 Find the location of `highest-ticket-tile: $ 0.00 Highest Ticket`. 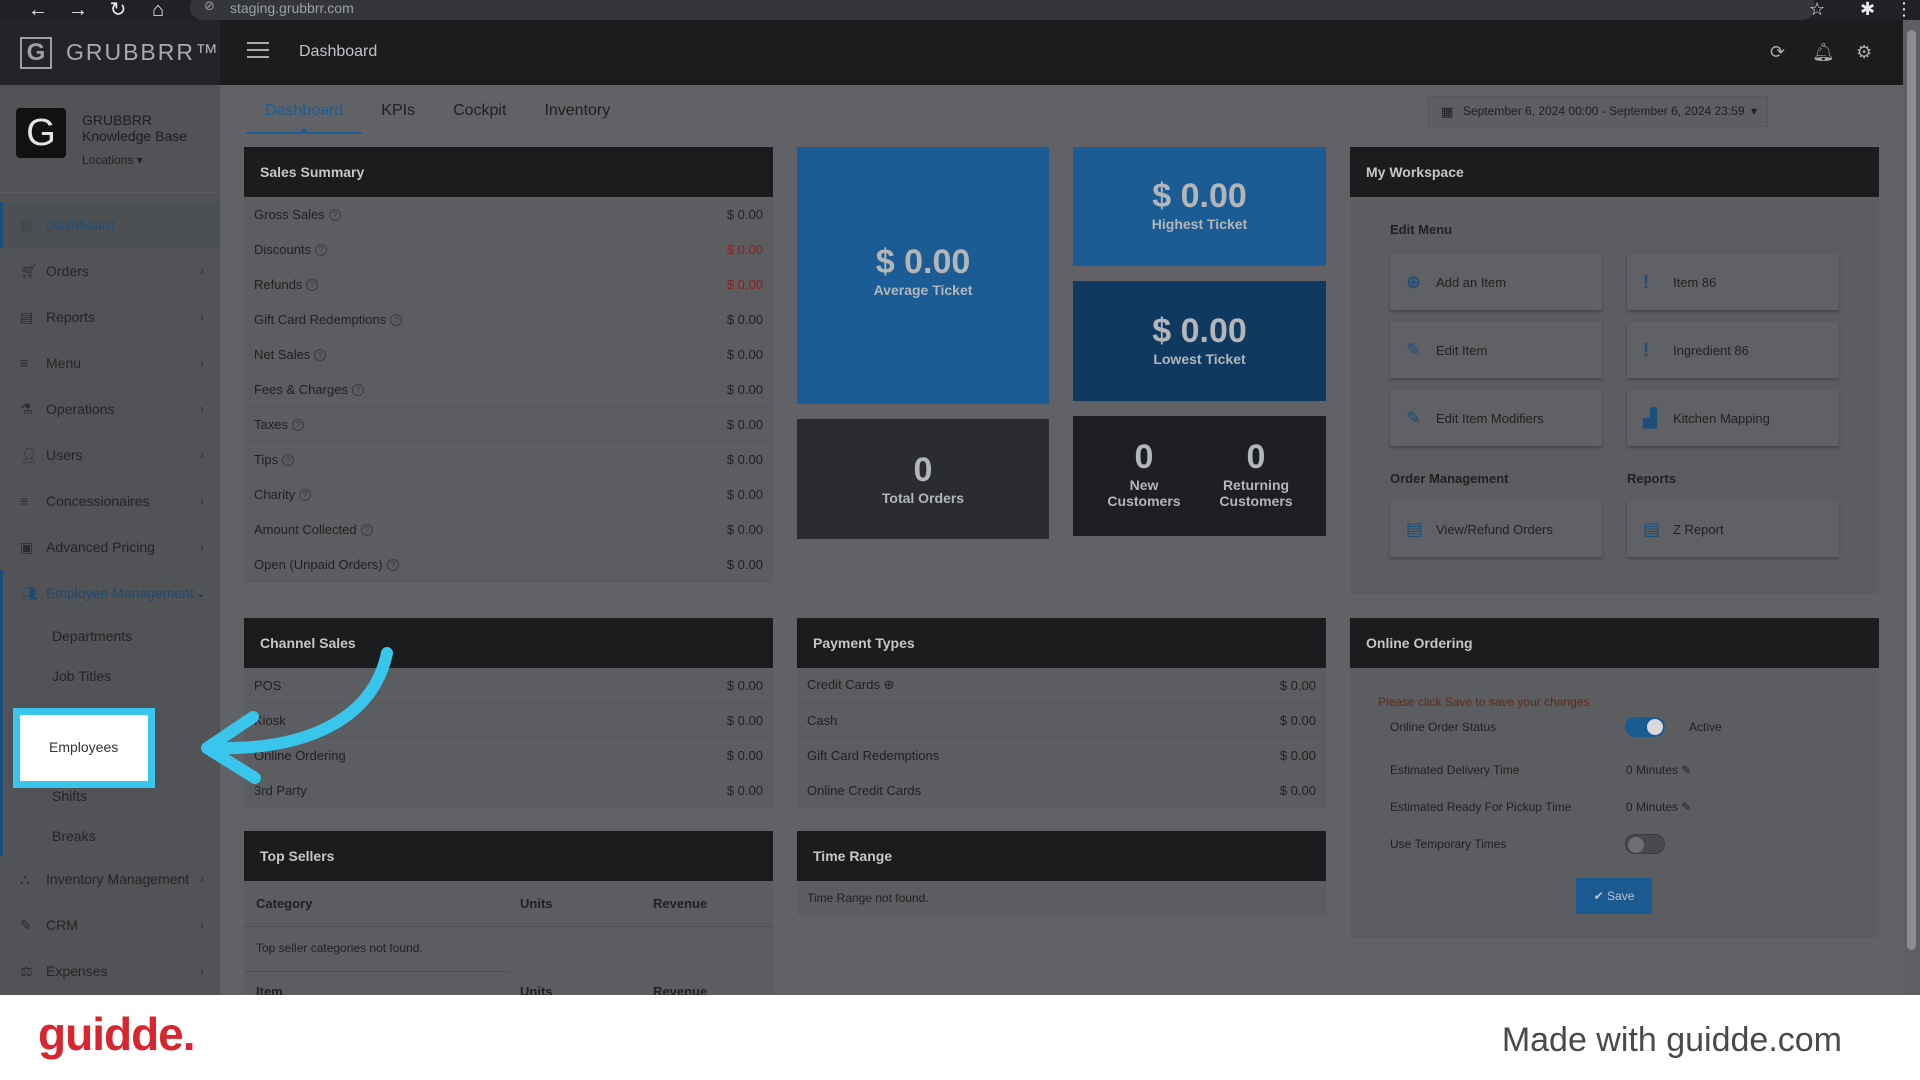

highest-ticket-tile: $ 0.00 Highest Ticket is located at coordinates (1199, 206).